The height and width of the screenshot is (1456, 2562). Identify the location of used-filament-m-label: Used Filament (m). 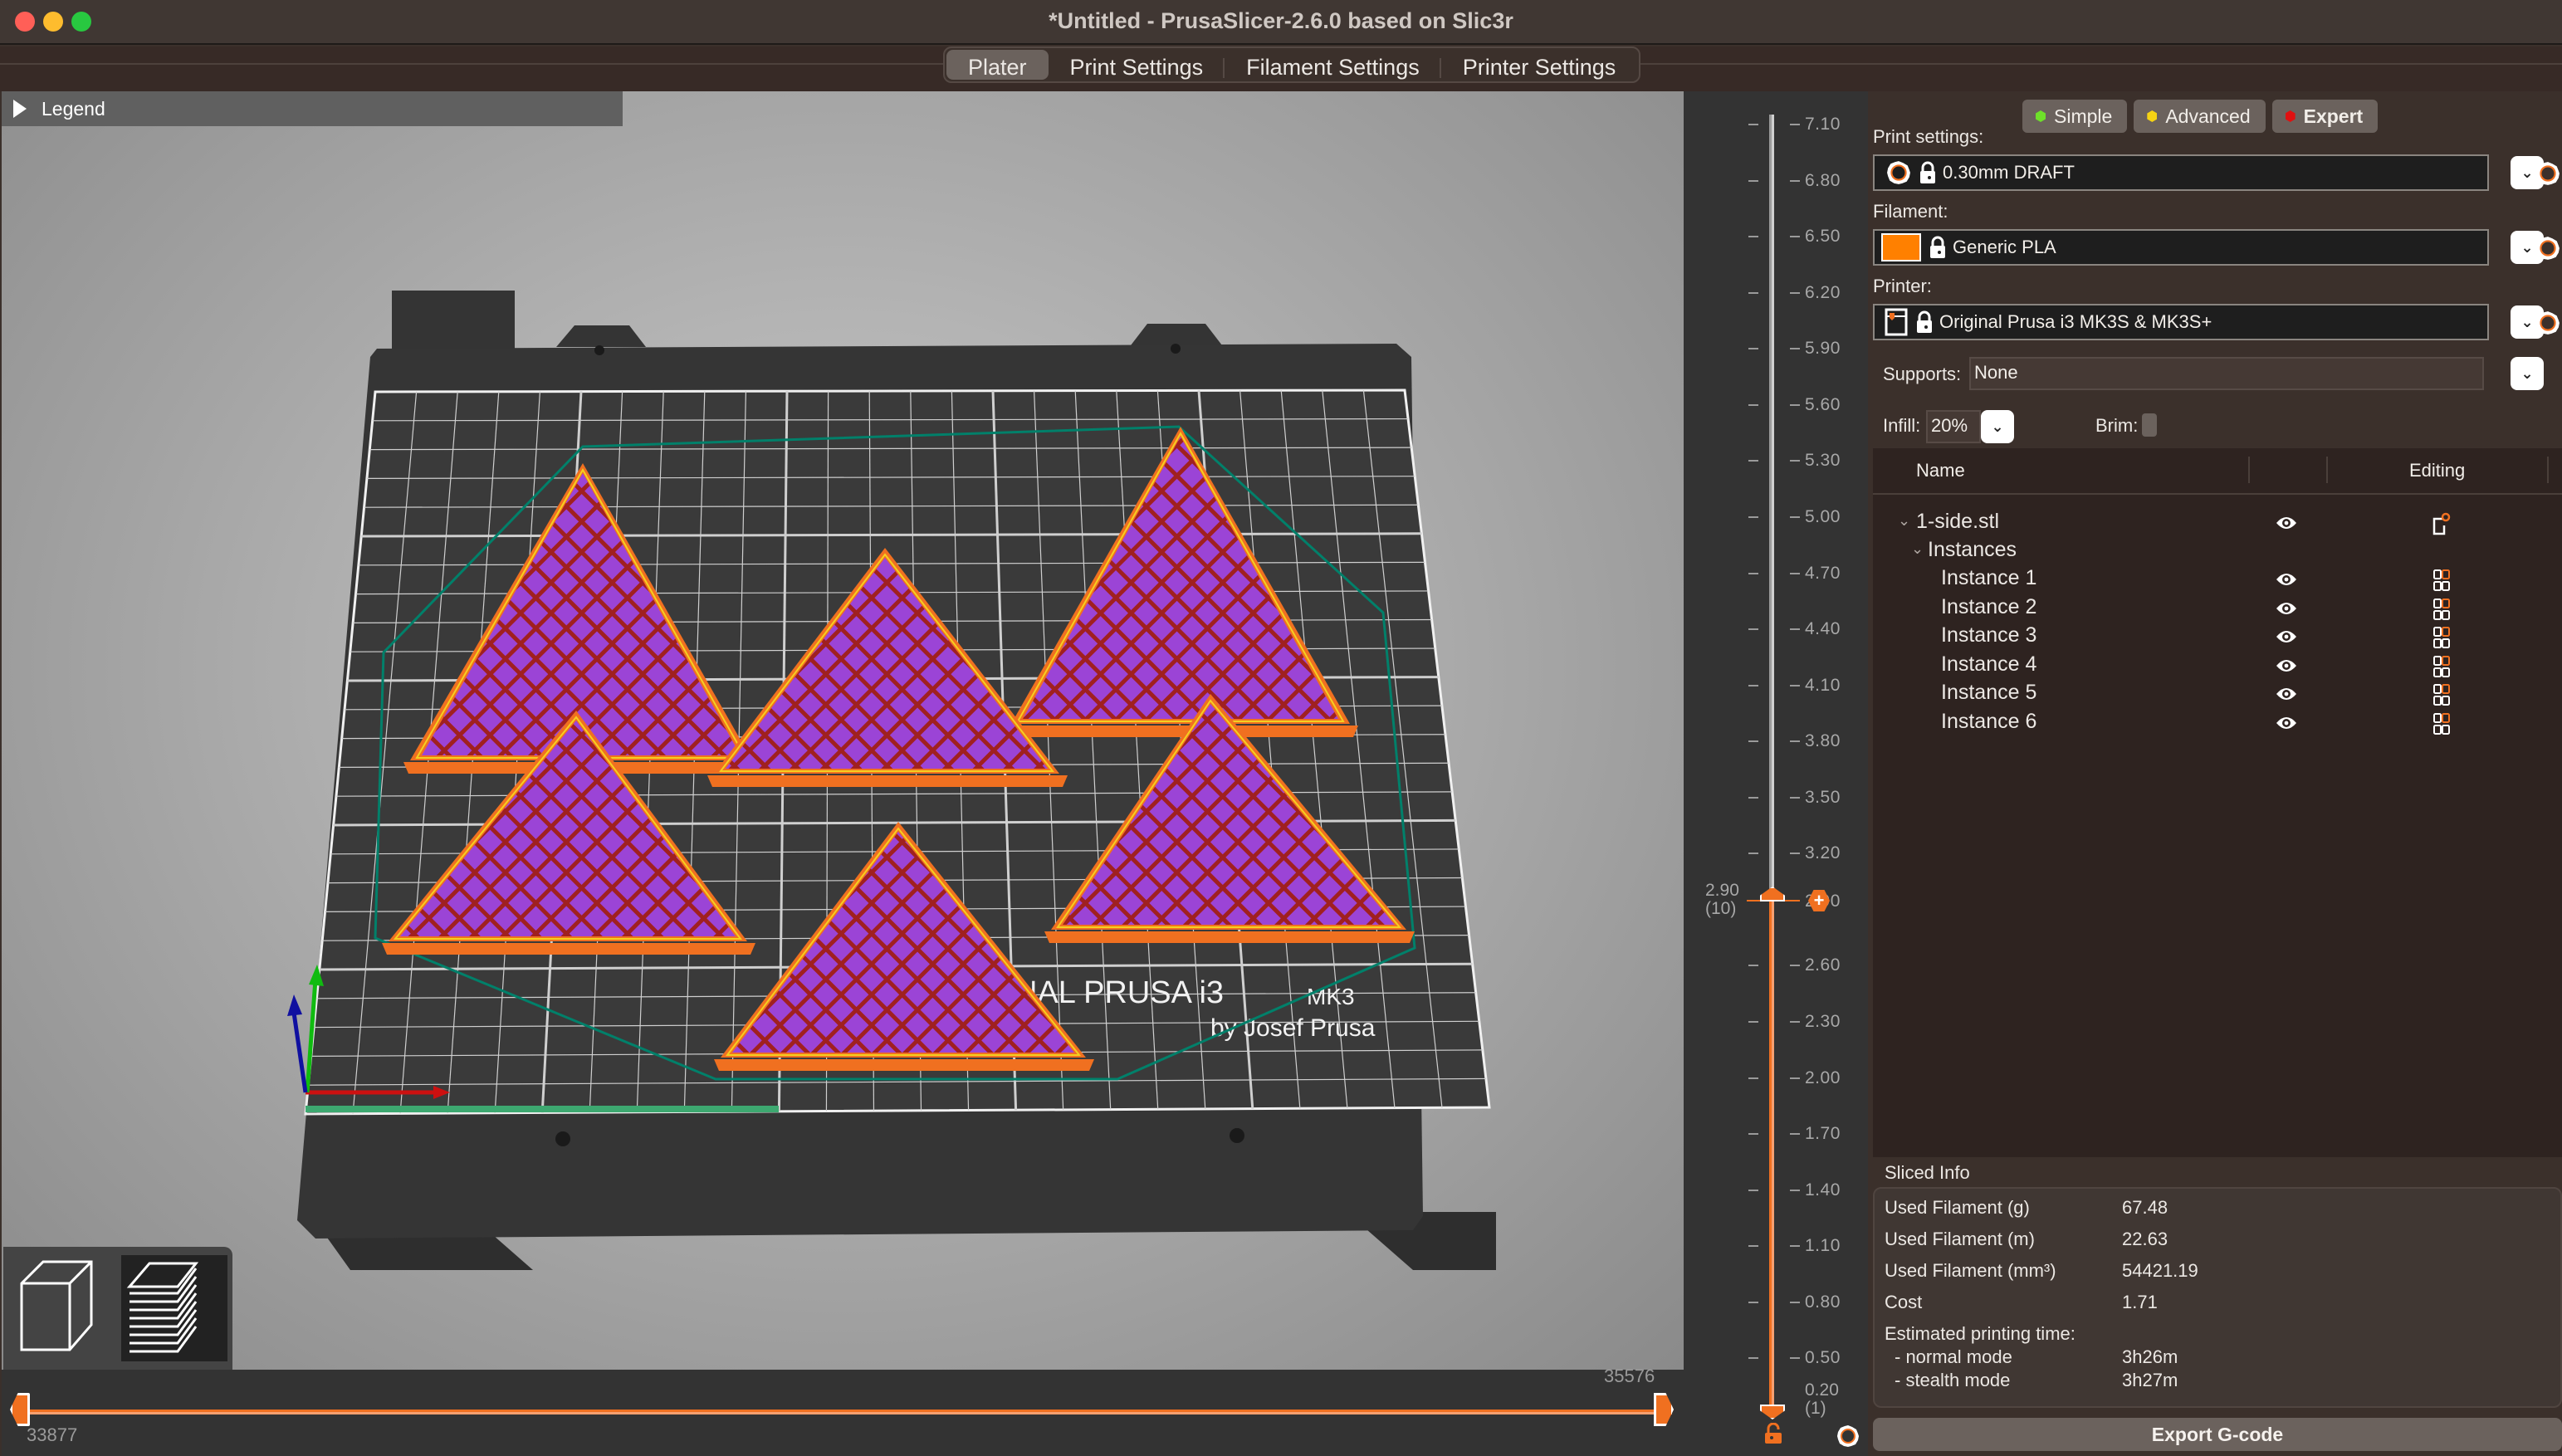
(1960, 1239).